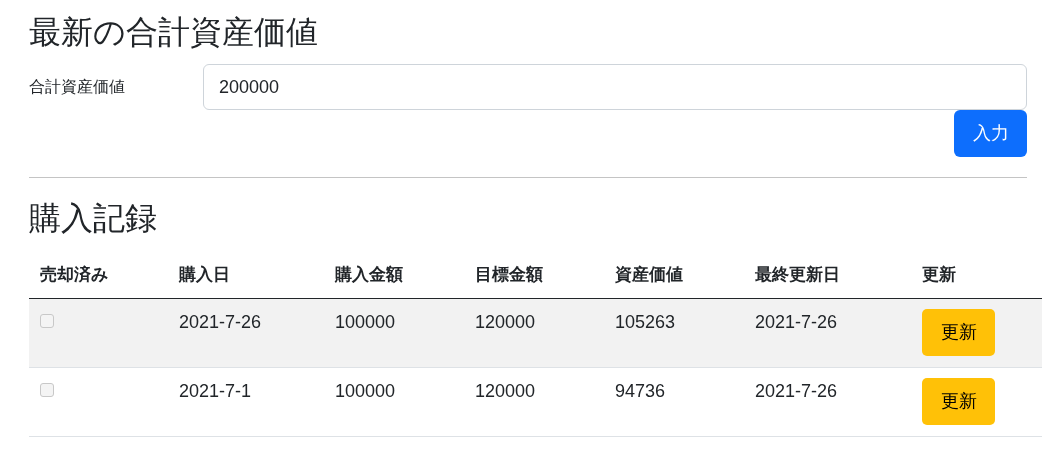 Image resolution: width=1056 pixels, height=459 pixels. What do you see at coordinates (640, 390) in the screenshot?
I see `table-cell: 94736` at bounding box center [640, 390].